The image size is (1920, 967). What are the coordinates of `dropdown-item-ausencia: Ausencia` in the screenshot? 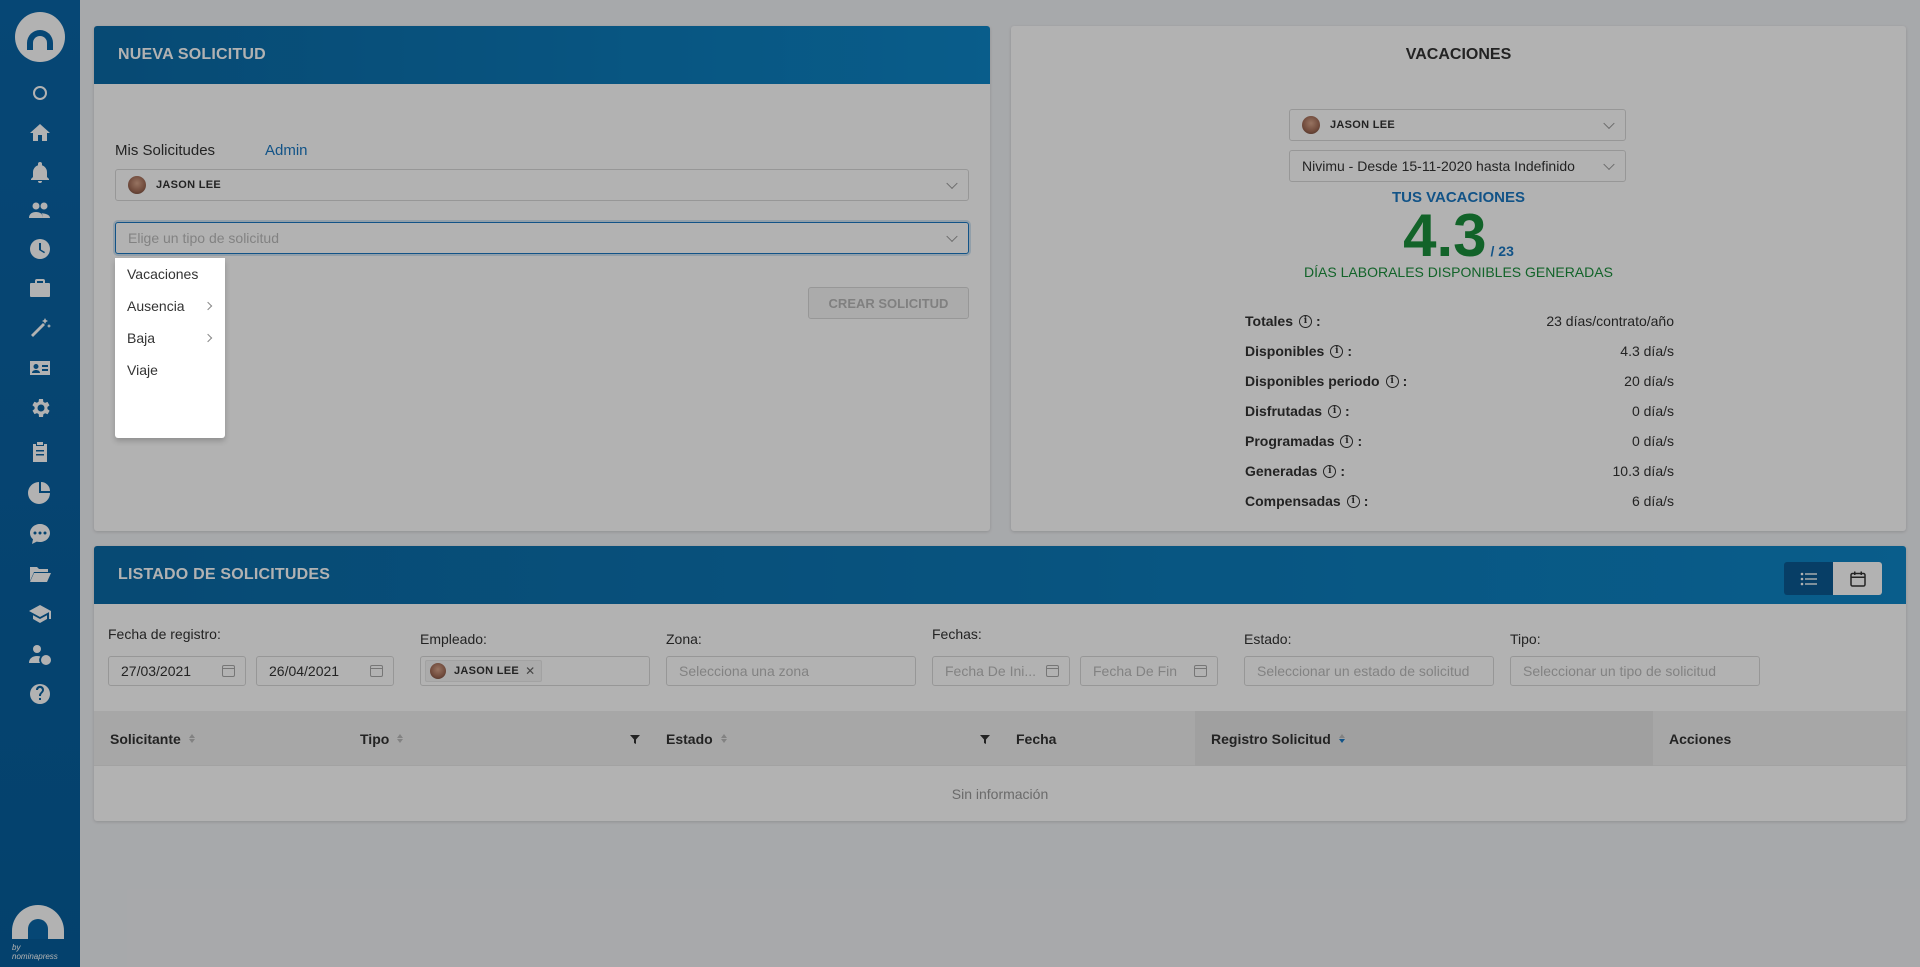 It's located at (170, 306).